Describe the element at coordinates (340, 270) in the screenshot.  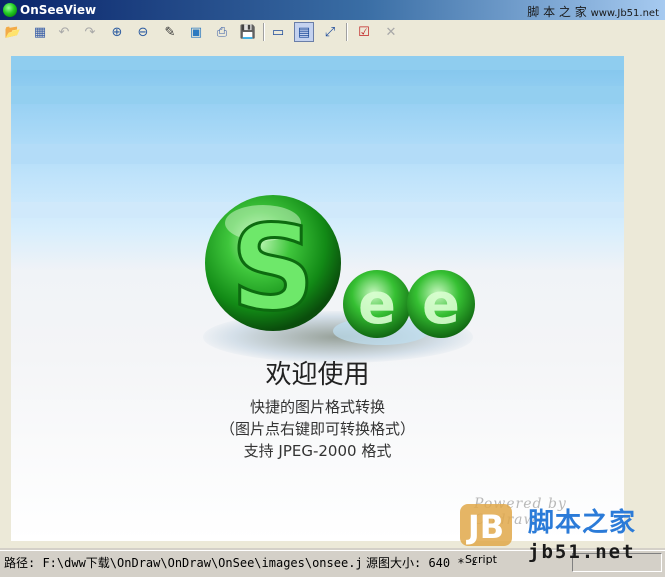
I see `onsee-logo: S e e` at that location.